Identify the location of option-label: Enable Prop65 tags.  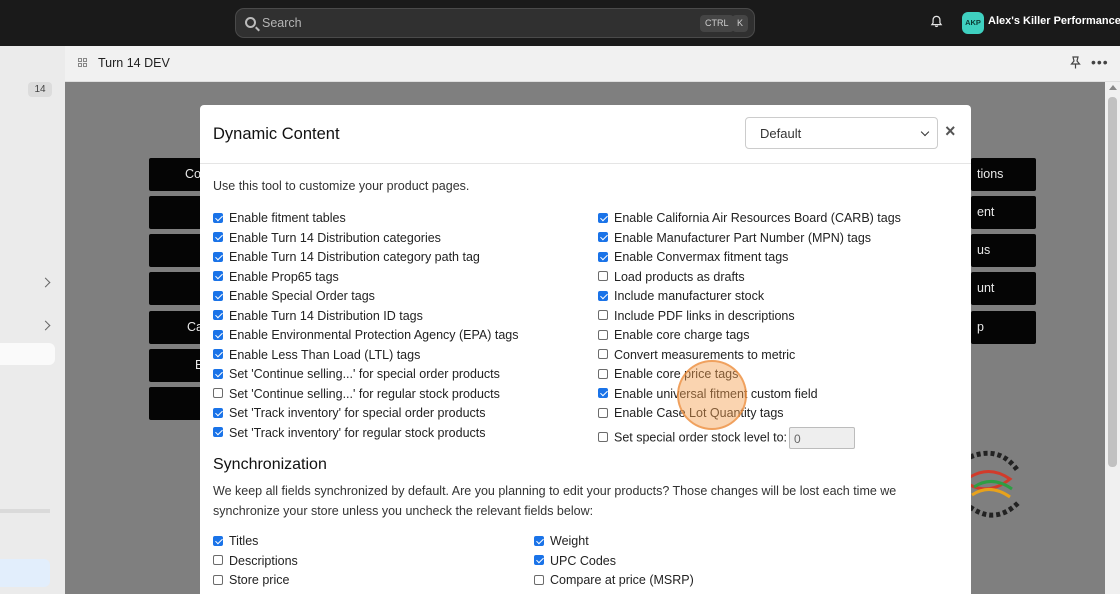
(284, 276).